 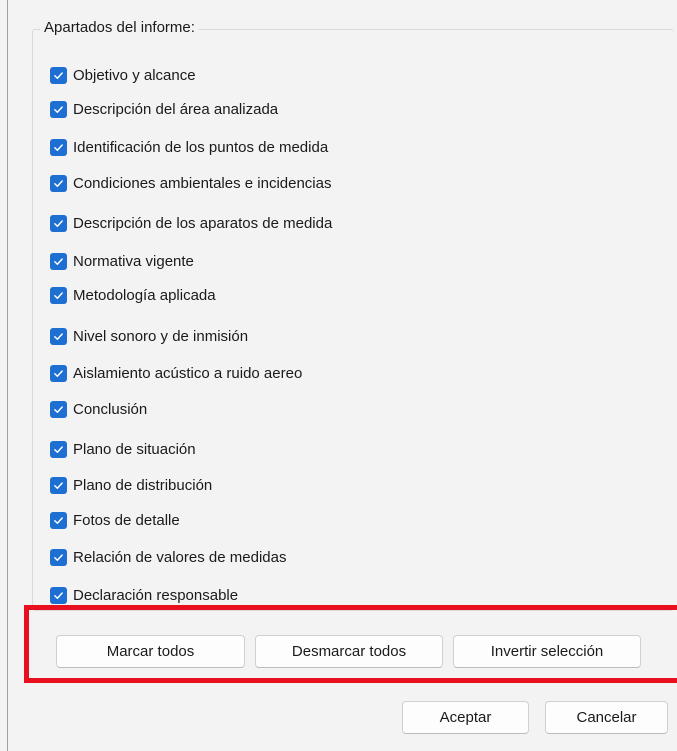 I want to click on checkbox-label: Identificación de los puntos de medida, so click(x=201, y=147).